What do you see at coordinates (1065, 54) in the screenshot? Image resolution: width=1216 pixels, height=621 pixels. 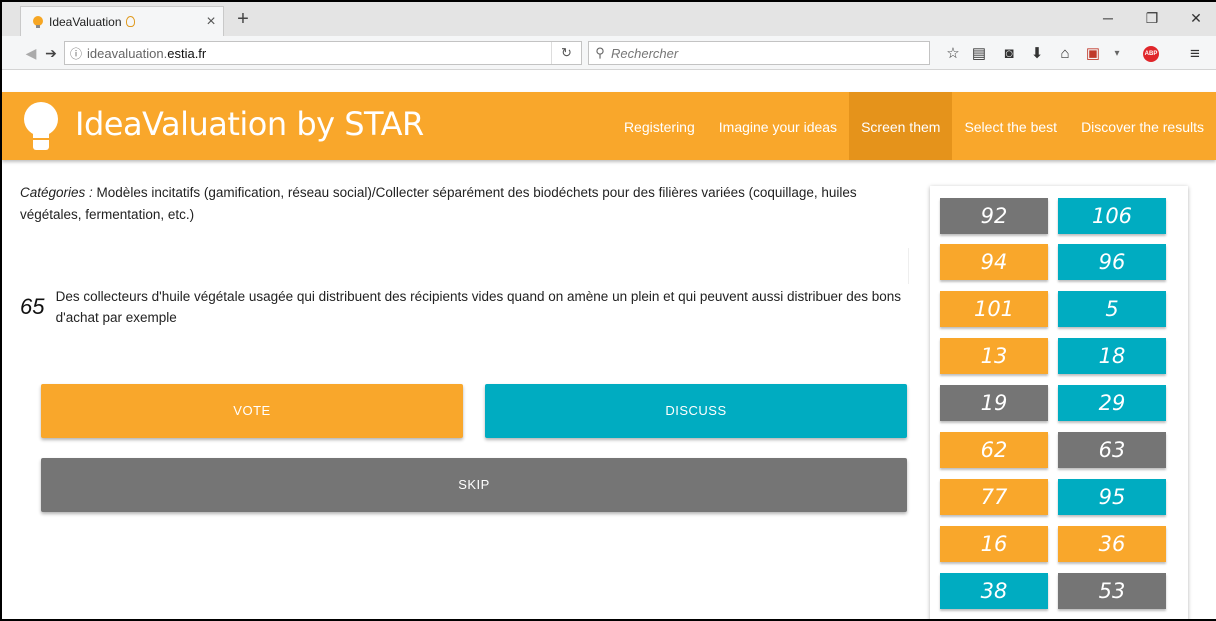 I see `home-icon: ⌂` at bounding box center [1065, 54].